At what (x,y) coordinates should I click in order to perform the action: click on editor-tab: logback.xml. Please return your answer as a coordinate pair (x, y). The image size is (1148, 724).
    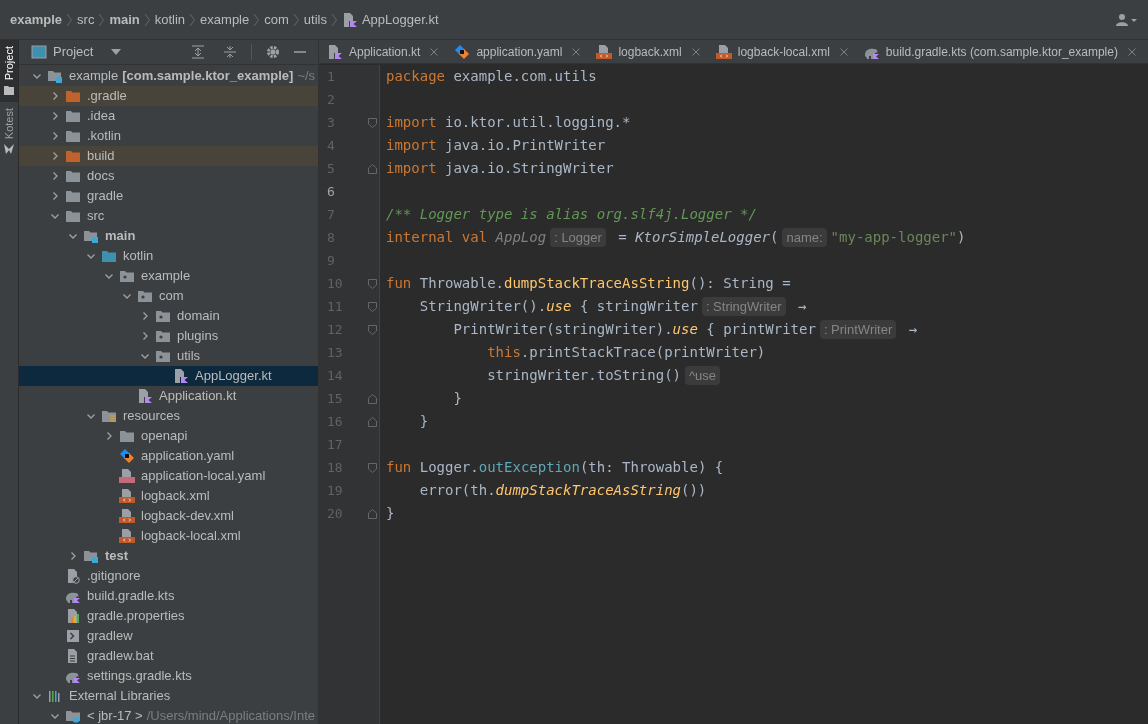
    Looking at the image, I should click on (648, 51).